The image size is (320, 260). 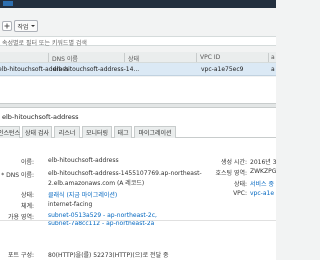 I want to click on dns-label: * DNS 이름:, so click(x=17, y=175).